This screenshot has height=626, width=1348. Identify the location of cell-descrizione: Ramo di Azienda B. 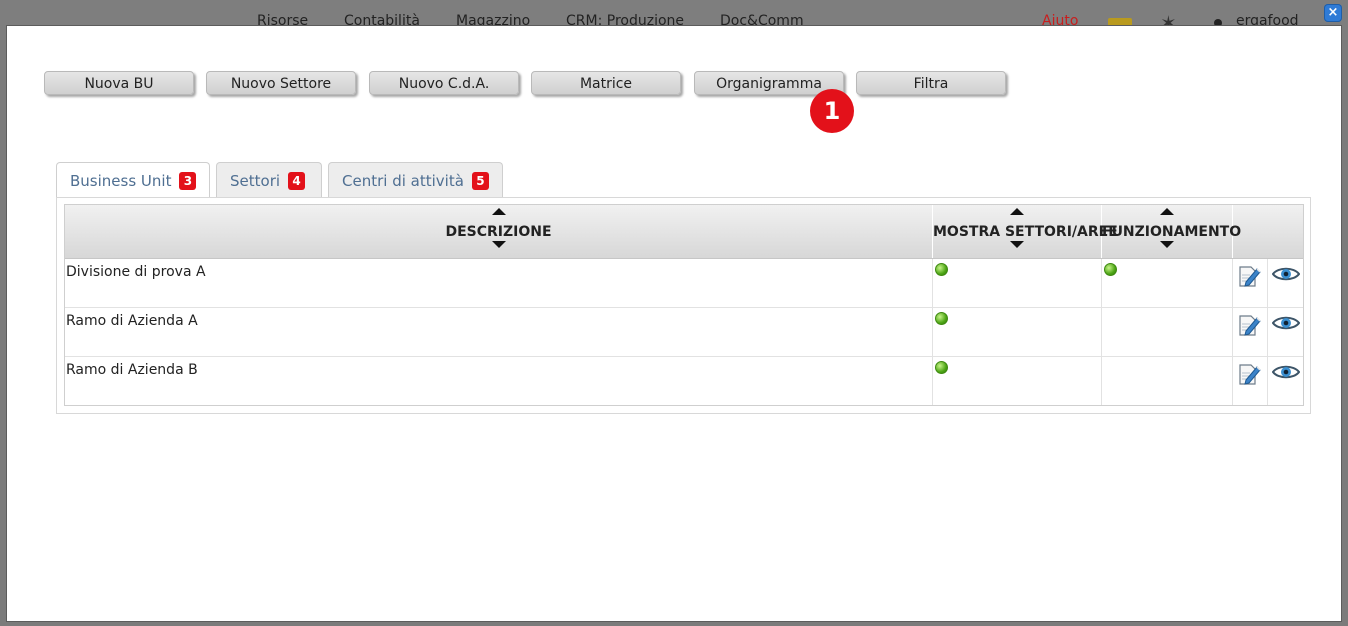
(499, 381).